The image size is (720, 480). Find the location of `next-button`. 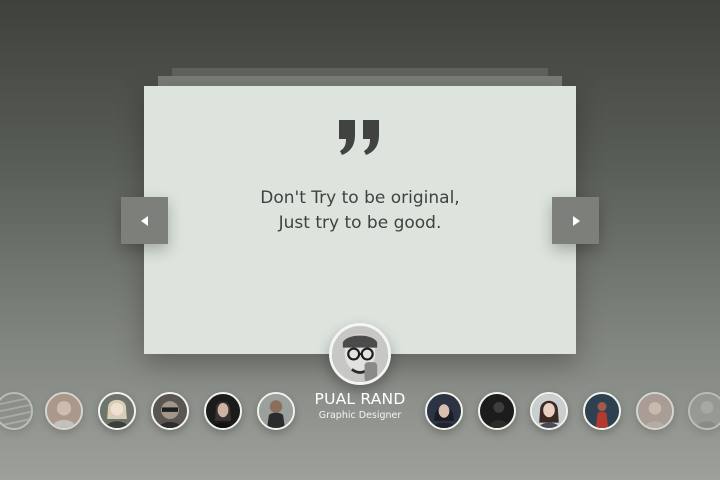

next-button is located at coordinates (575, 220).